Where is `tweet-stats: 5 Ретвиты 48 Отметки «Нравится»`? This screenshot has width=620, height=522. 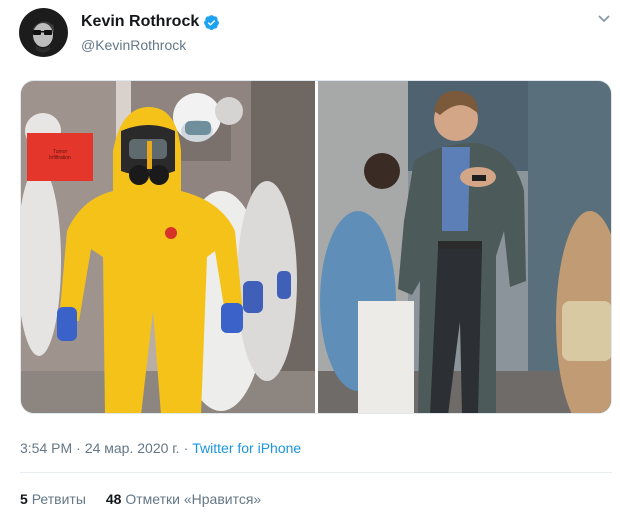 tweet-stats: 5 Ретвиты 48 Отметки «Нравится» is located at coordinates (150, 499).